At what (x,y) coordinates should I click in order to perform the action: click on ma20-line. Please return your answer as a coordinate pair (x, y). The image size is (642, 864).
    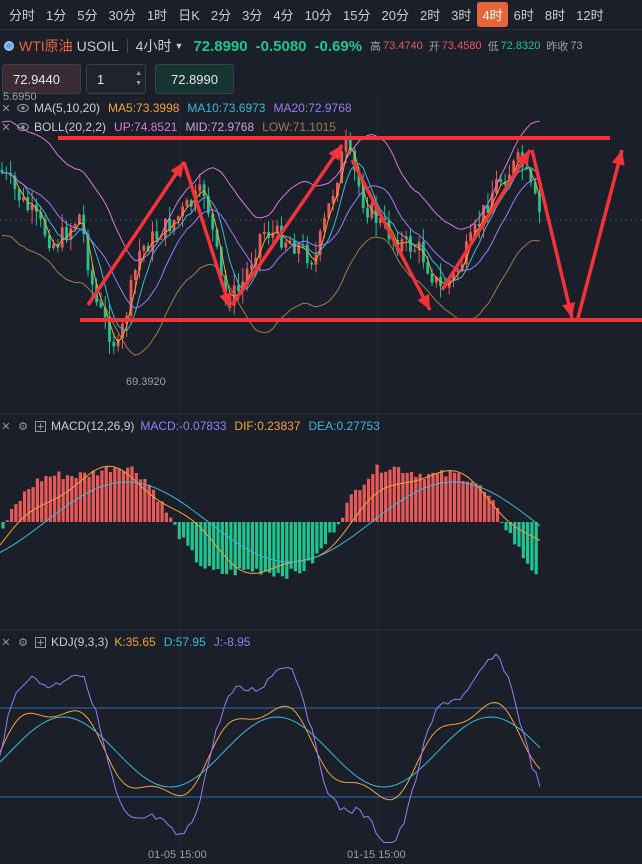
    Looking at the image, I should click on (270, 240).